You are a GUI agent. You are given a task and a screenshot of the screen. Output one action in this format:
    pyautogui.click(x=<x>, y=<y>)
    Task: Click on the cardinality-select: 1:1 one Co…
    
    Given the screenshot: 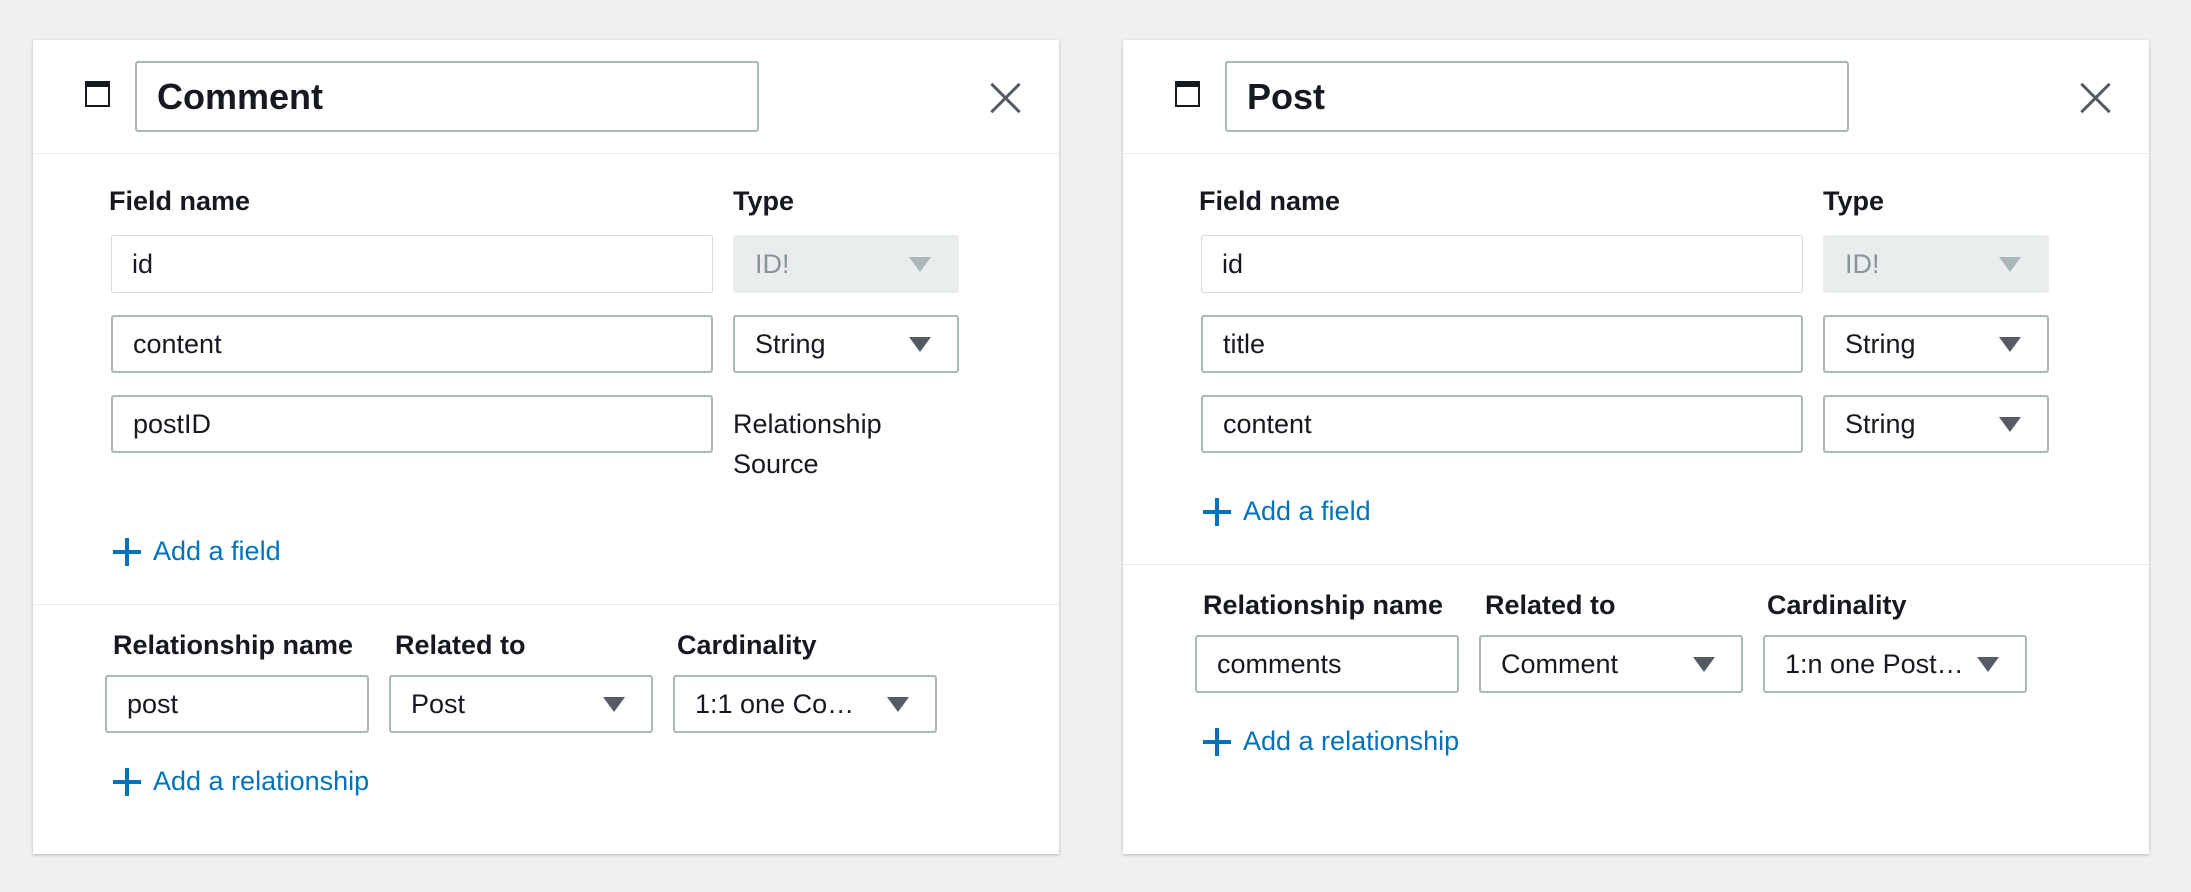 What is the action you would take?
    pyautogui.click(x=805, y=704)
    